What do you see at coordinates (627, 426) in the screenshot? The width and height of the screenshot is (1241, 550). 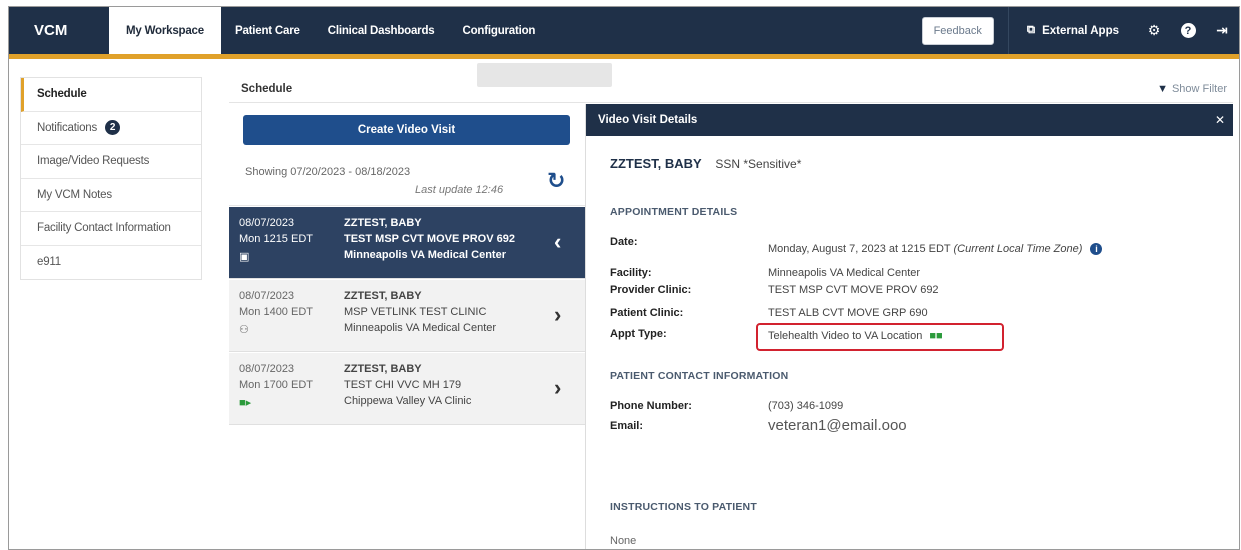 I see `email-label: Email:` at bounding box center [627, 426].